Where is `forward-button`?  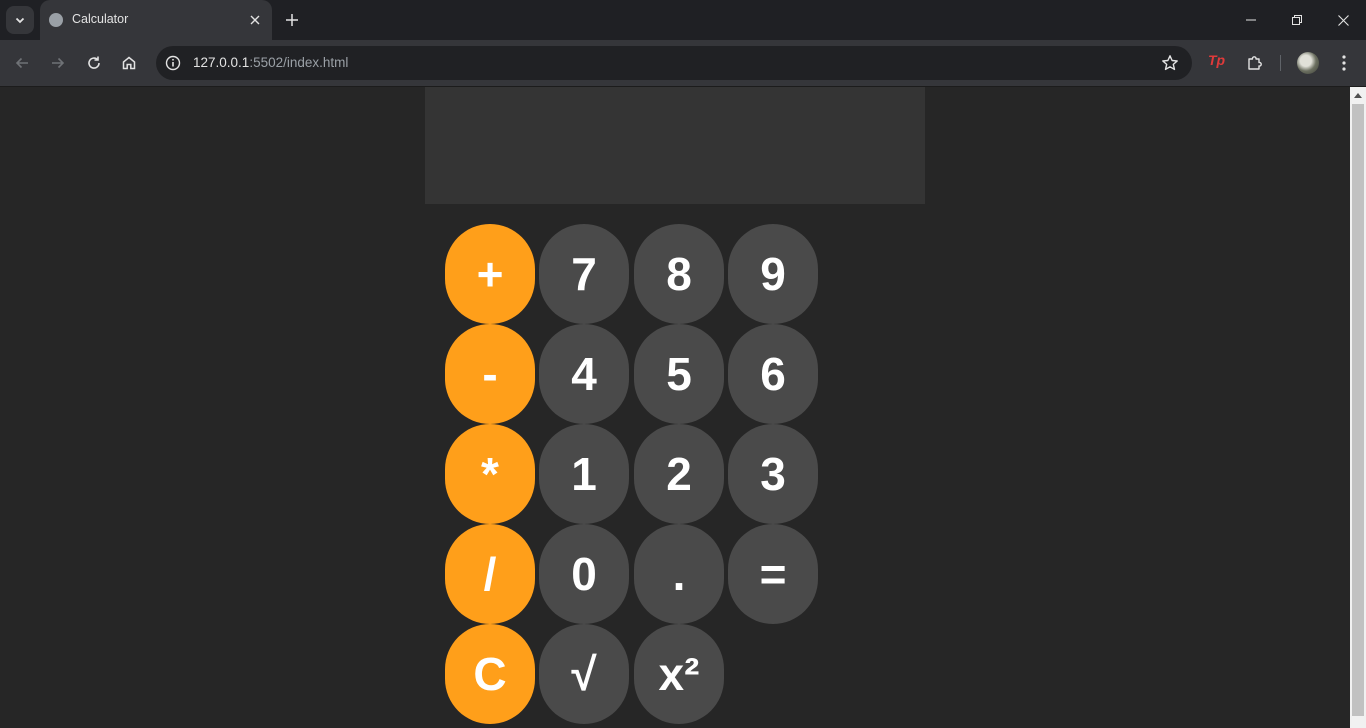 forward-button is located at coordinates (58, 63).